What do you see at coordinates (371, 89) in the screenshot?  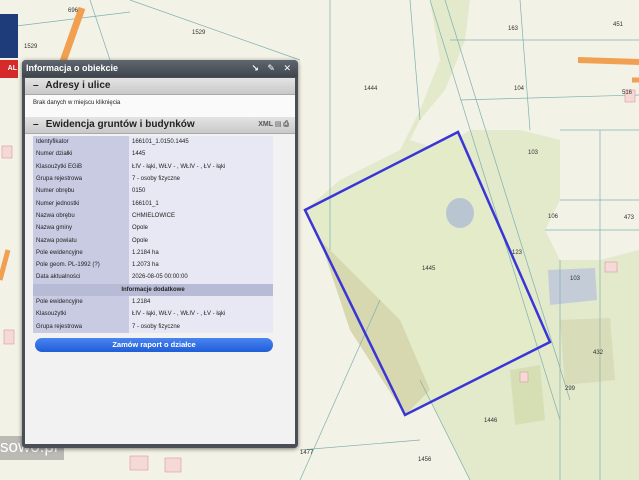 I see `parcel-label: 1444` at bounding box center [371, 89].